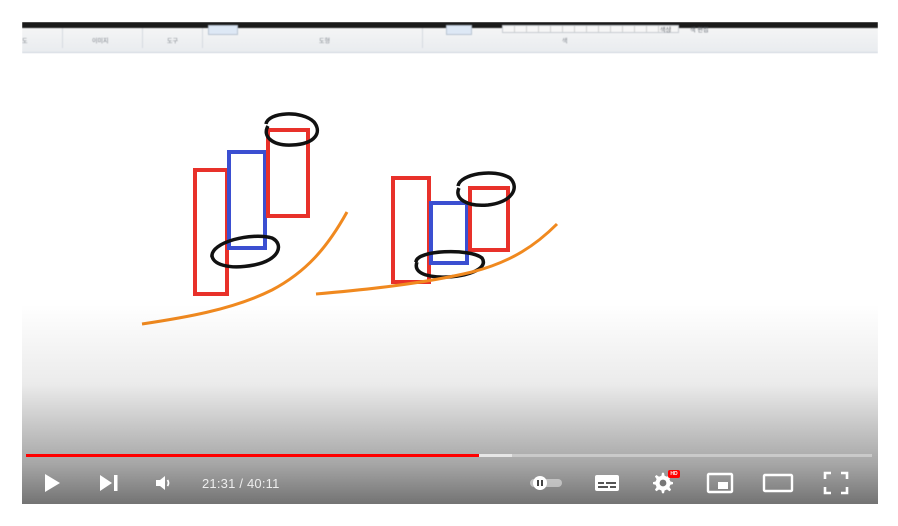  What do you see at coordinates (664, 483) in the screenshot?
I see `settings-button: HD` at bounding box center [664, 483].